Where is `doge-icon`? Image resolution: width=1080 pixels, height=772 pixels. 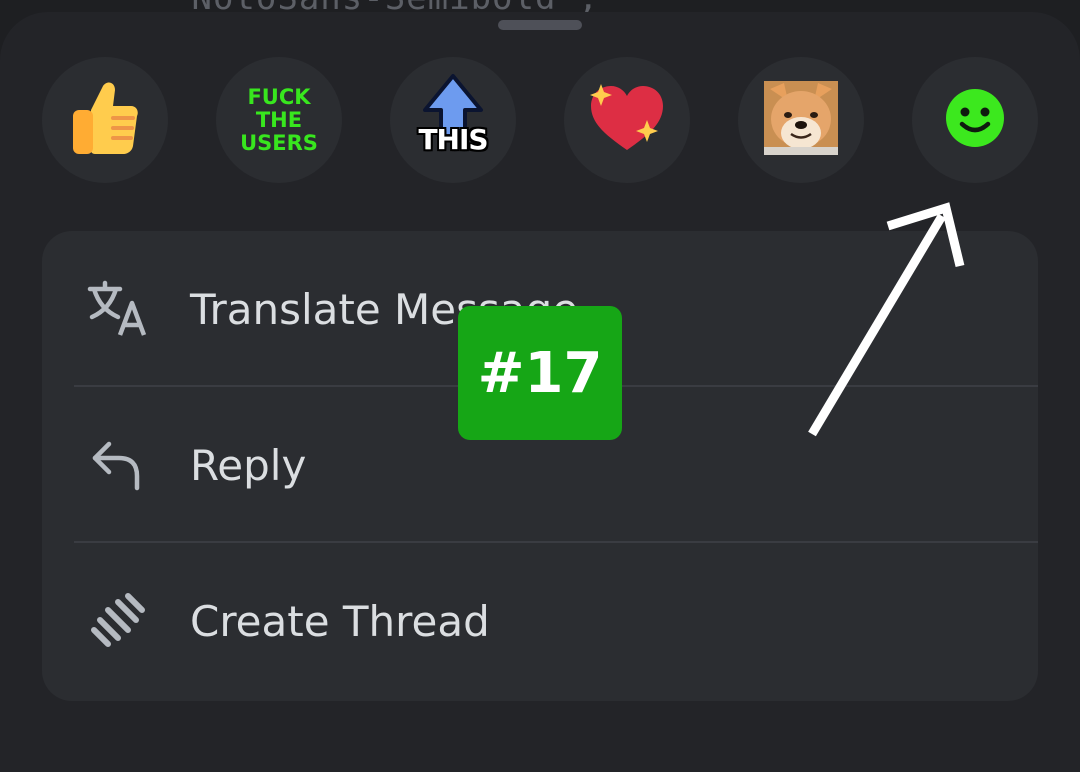 doge-icon is located at coordinates (801, 120).